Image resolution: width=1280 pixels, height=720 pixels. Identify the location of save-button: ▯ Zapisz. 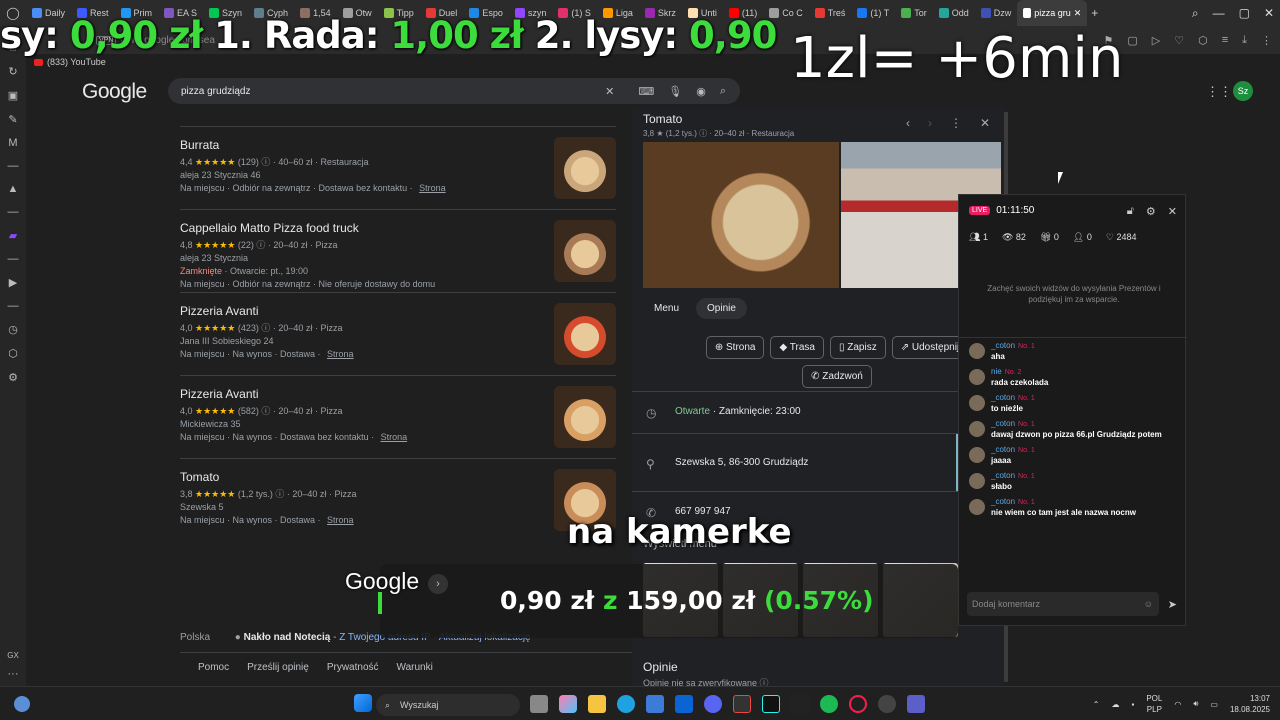
(857, 347).